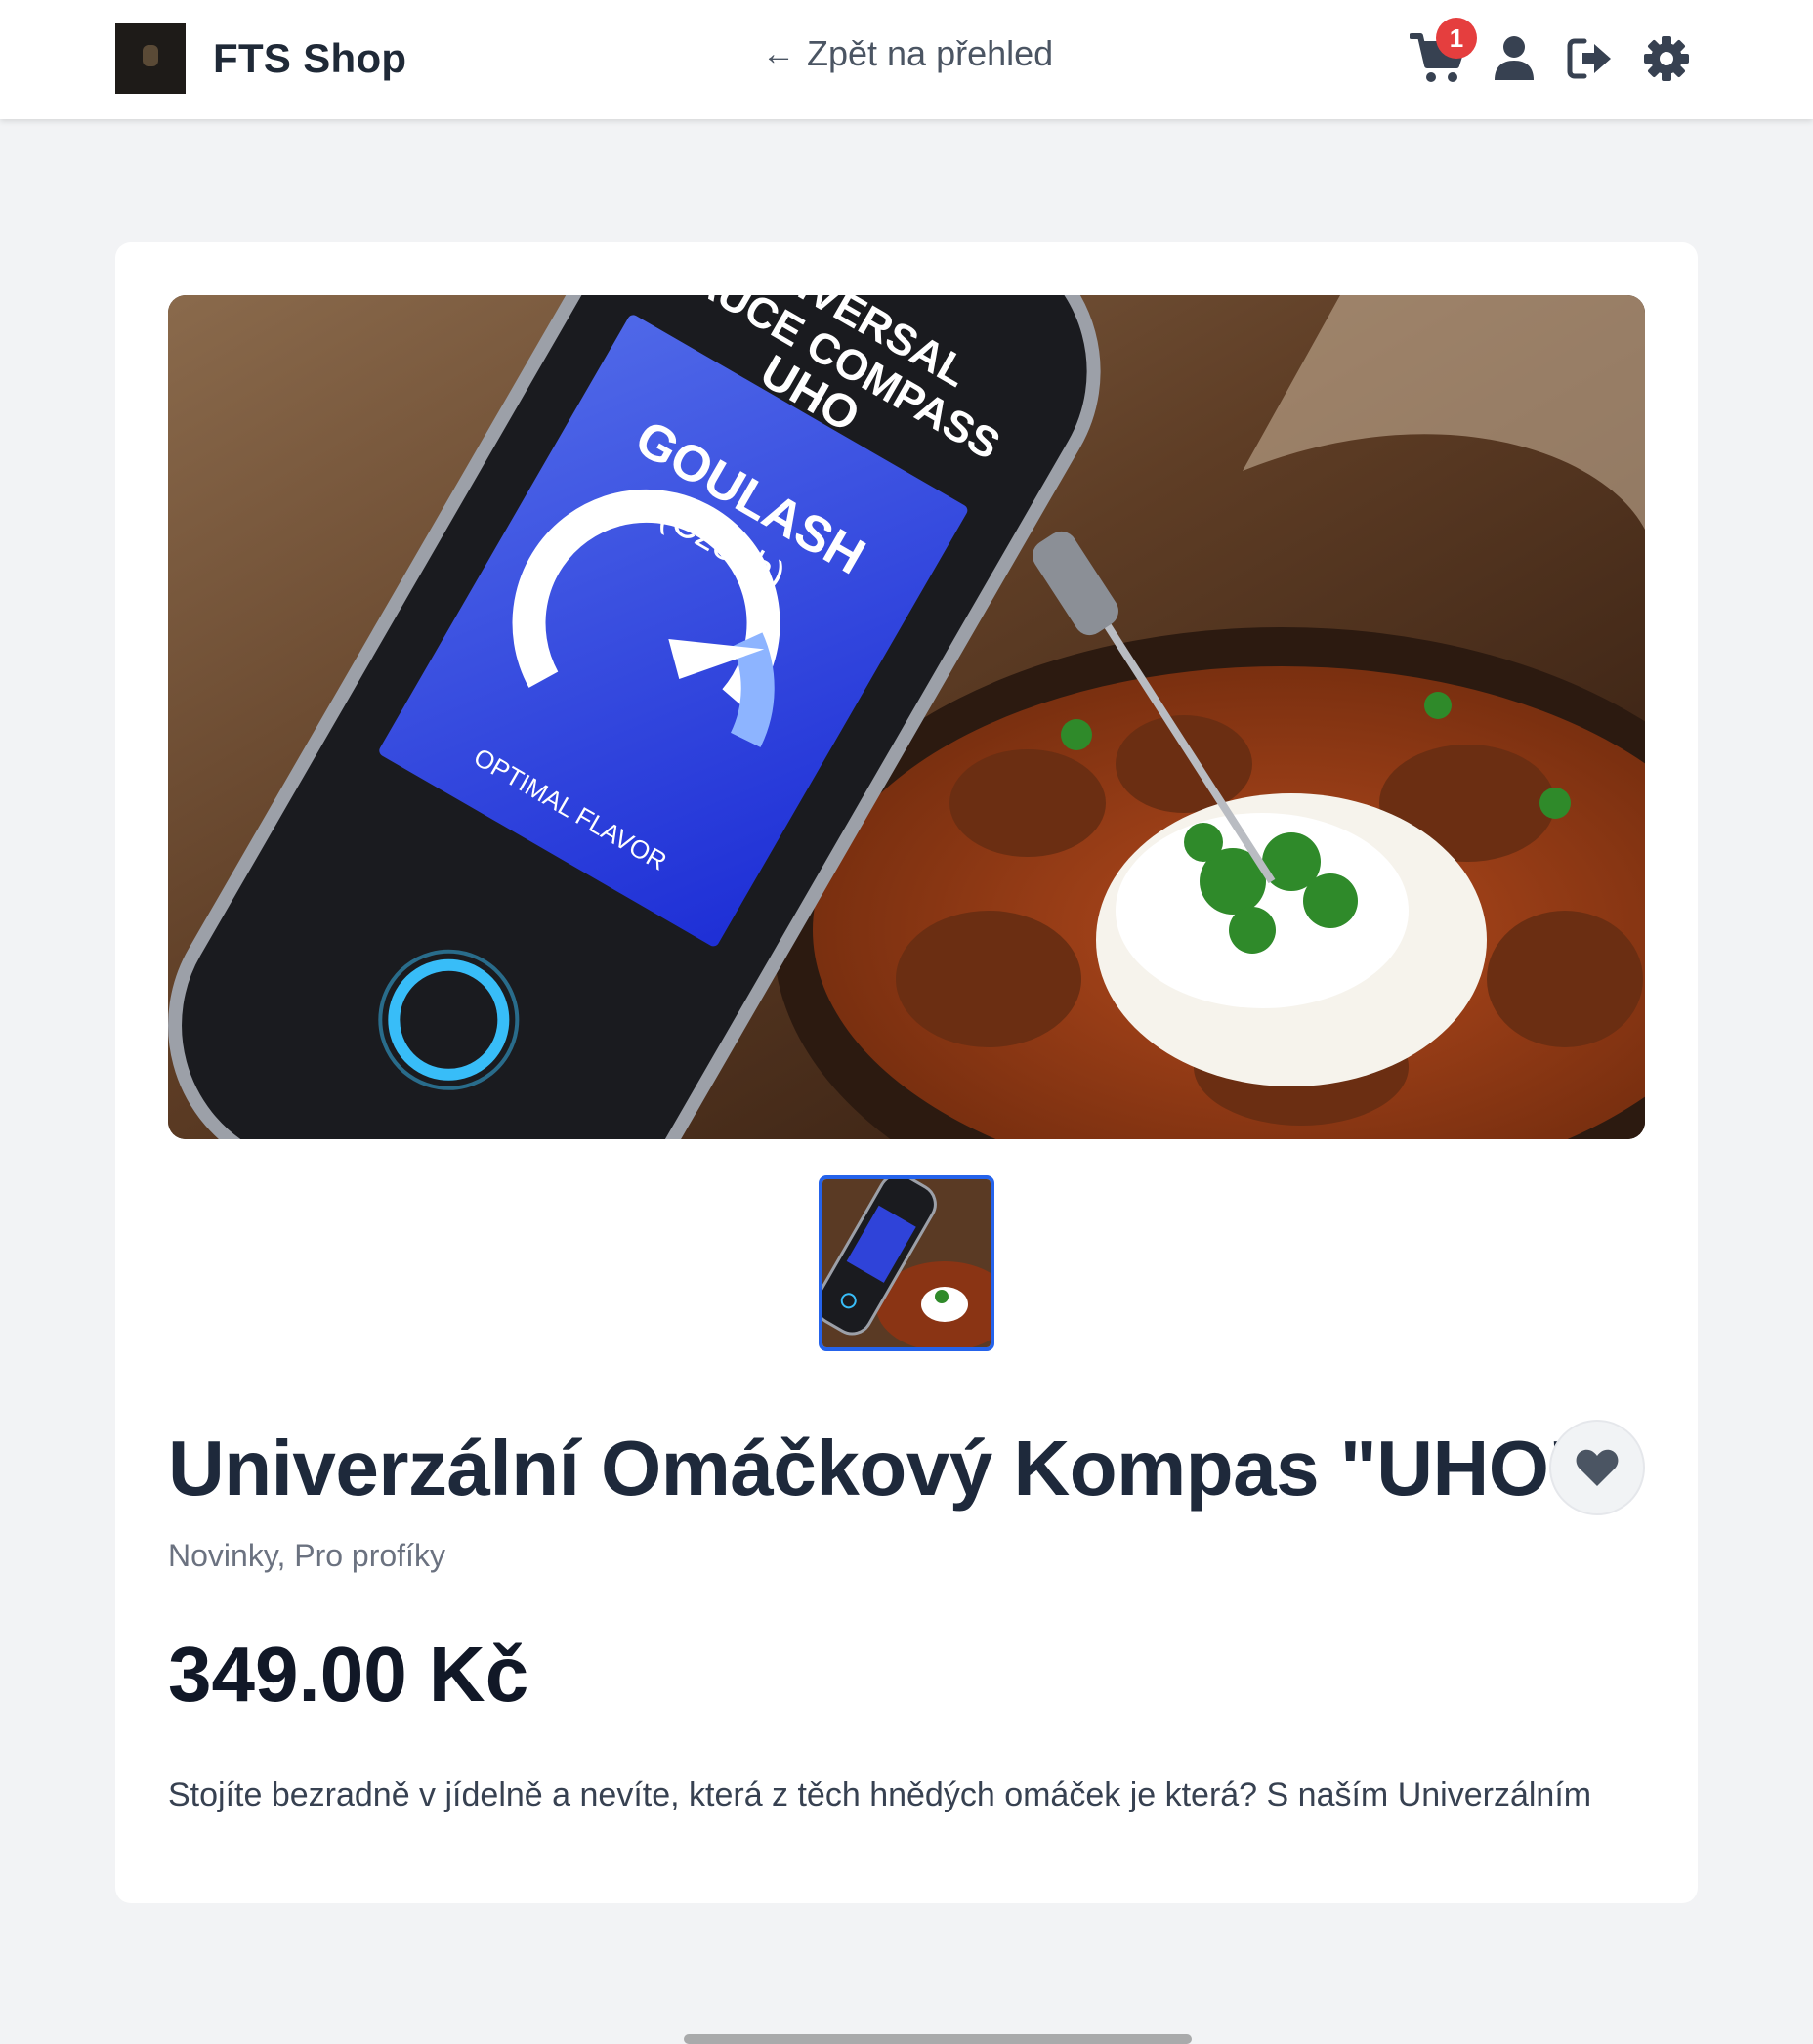  I want to click on product-thumbnail, so click(906, 1263).